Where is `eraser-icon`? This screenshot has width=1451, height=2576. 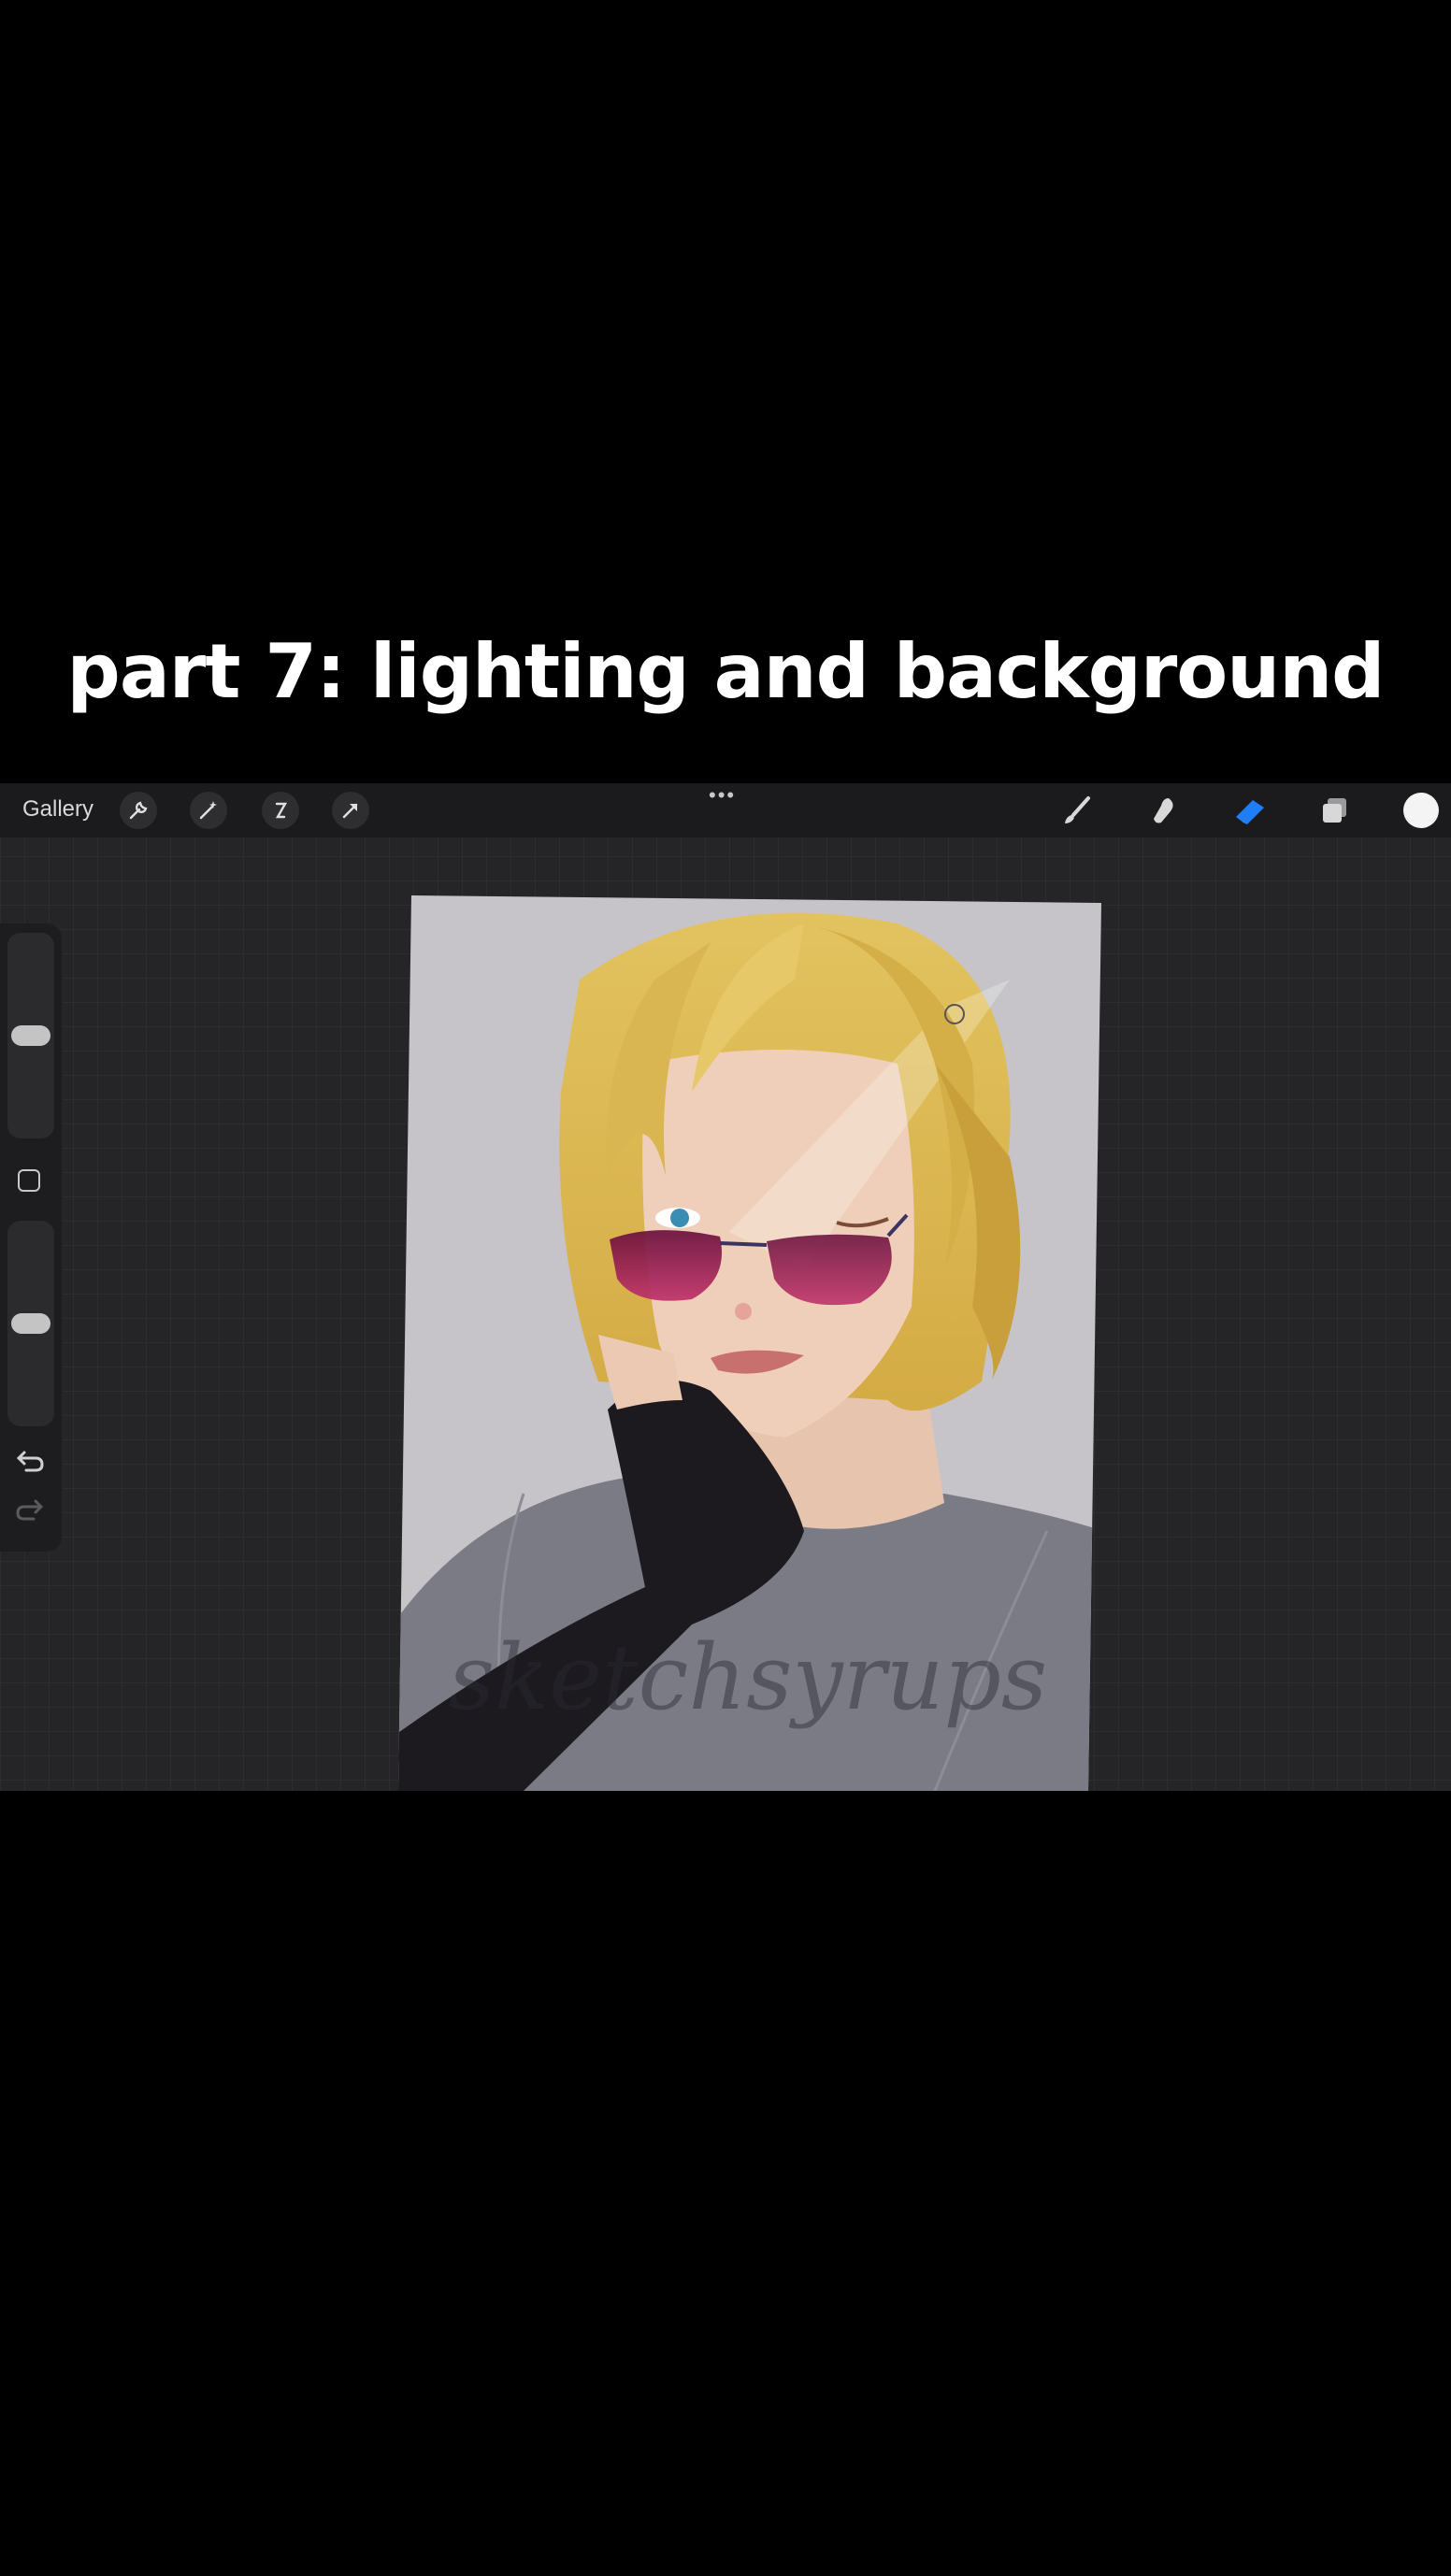
eraser-icon is located at coordinates (1250, 812).